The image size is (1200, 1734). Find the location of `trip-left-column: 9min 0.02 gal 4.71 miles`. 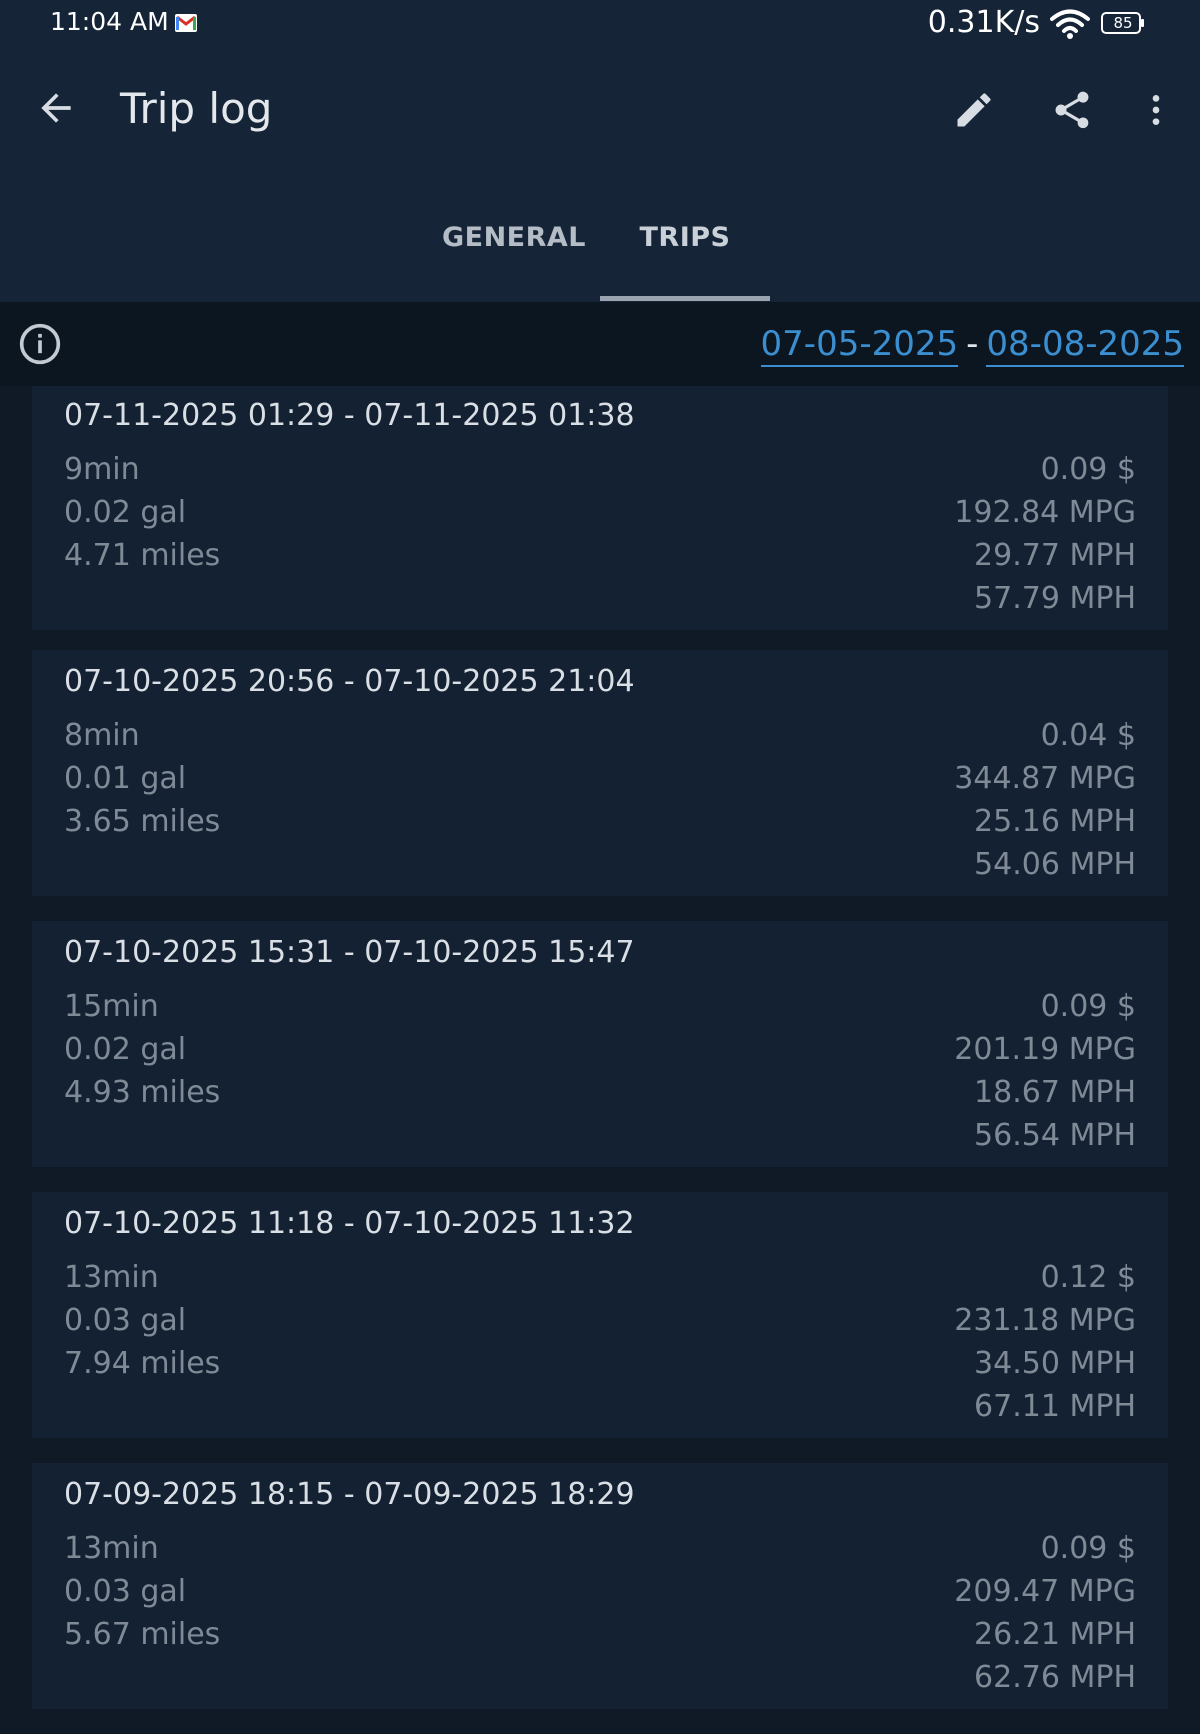

trip-left-column: 9min 0.02 gal 4.71 miles is located at coordinates (142, 512).